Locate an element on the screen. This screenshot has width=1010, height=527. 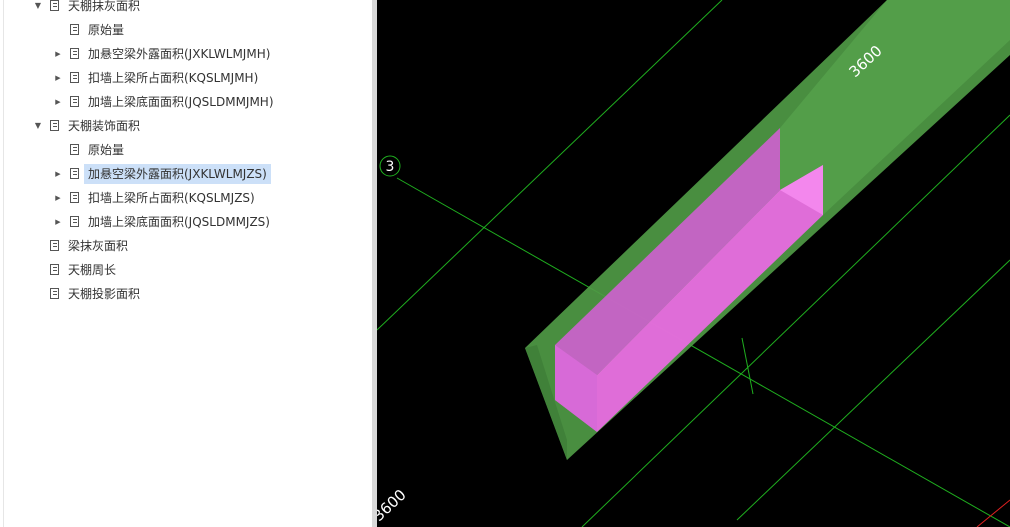
dimension-label-bottom: 3600 is located at coordinates (393, 505).